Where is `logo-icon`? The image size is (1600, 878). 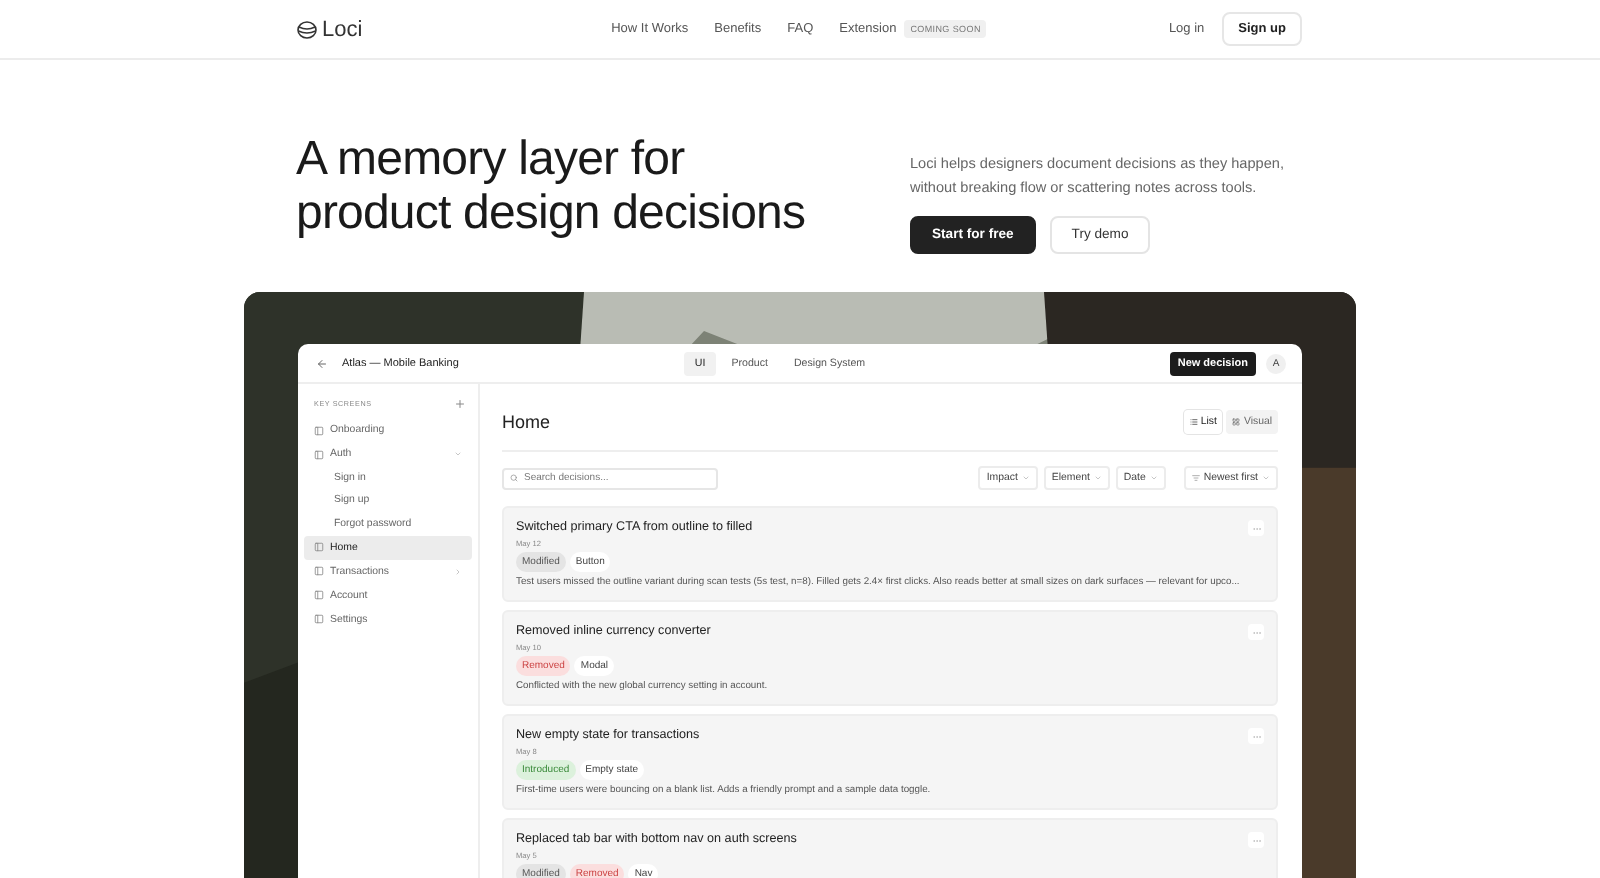
logo-icon is located at coordinates (307, 29).